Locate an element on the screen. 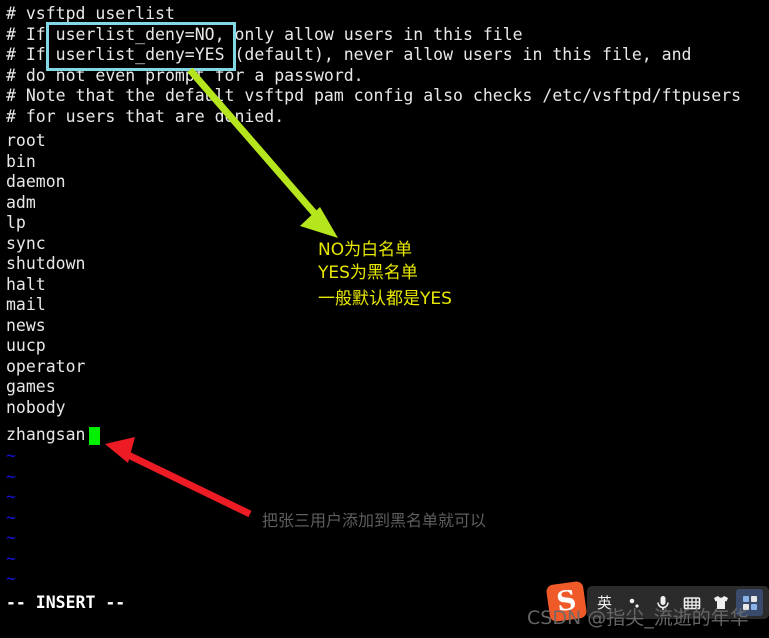 This screenshot has width=769, height=638. code-line: halt is located at coordinates (26, 284).